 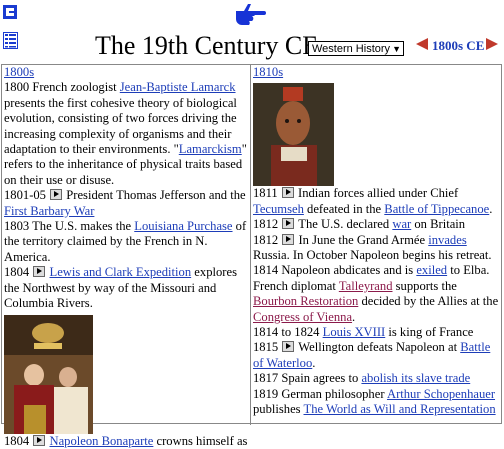 What do you see at coordinates (344, 208) in the screenshot?
I see `entry-text: defeated in the` at bounding box center [344, 208].